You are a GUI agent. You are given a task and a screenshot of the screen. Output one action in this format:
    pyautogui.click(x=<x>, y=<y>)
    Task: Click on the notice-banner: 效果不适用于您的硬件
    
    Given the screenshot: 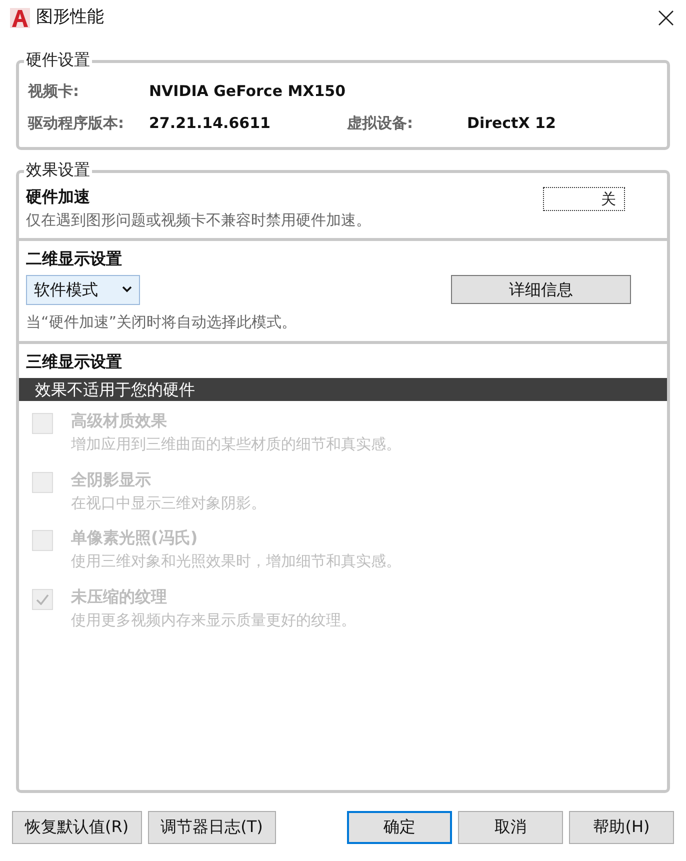 What is the action you would take?
    pyautogui.click(x=343, y=389)
    